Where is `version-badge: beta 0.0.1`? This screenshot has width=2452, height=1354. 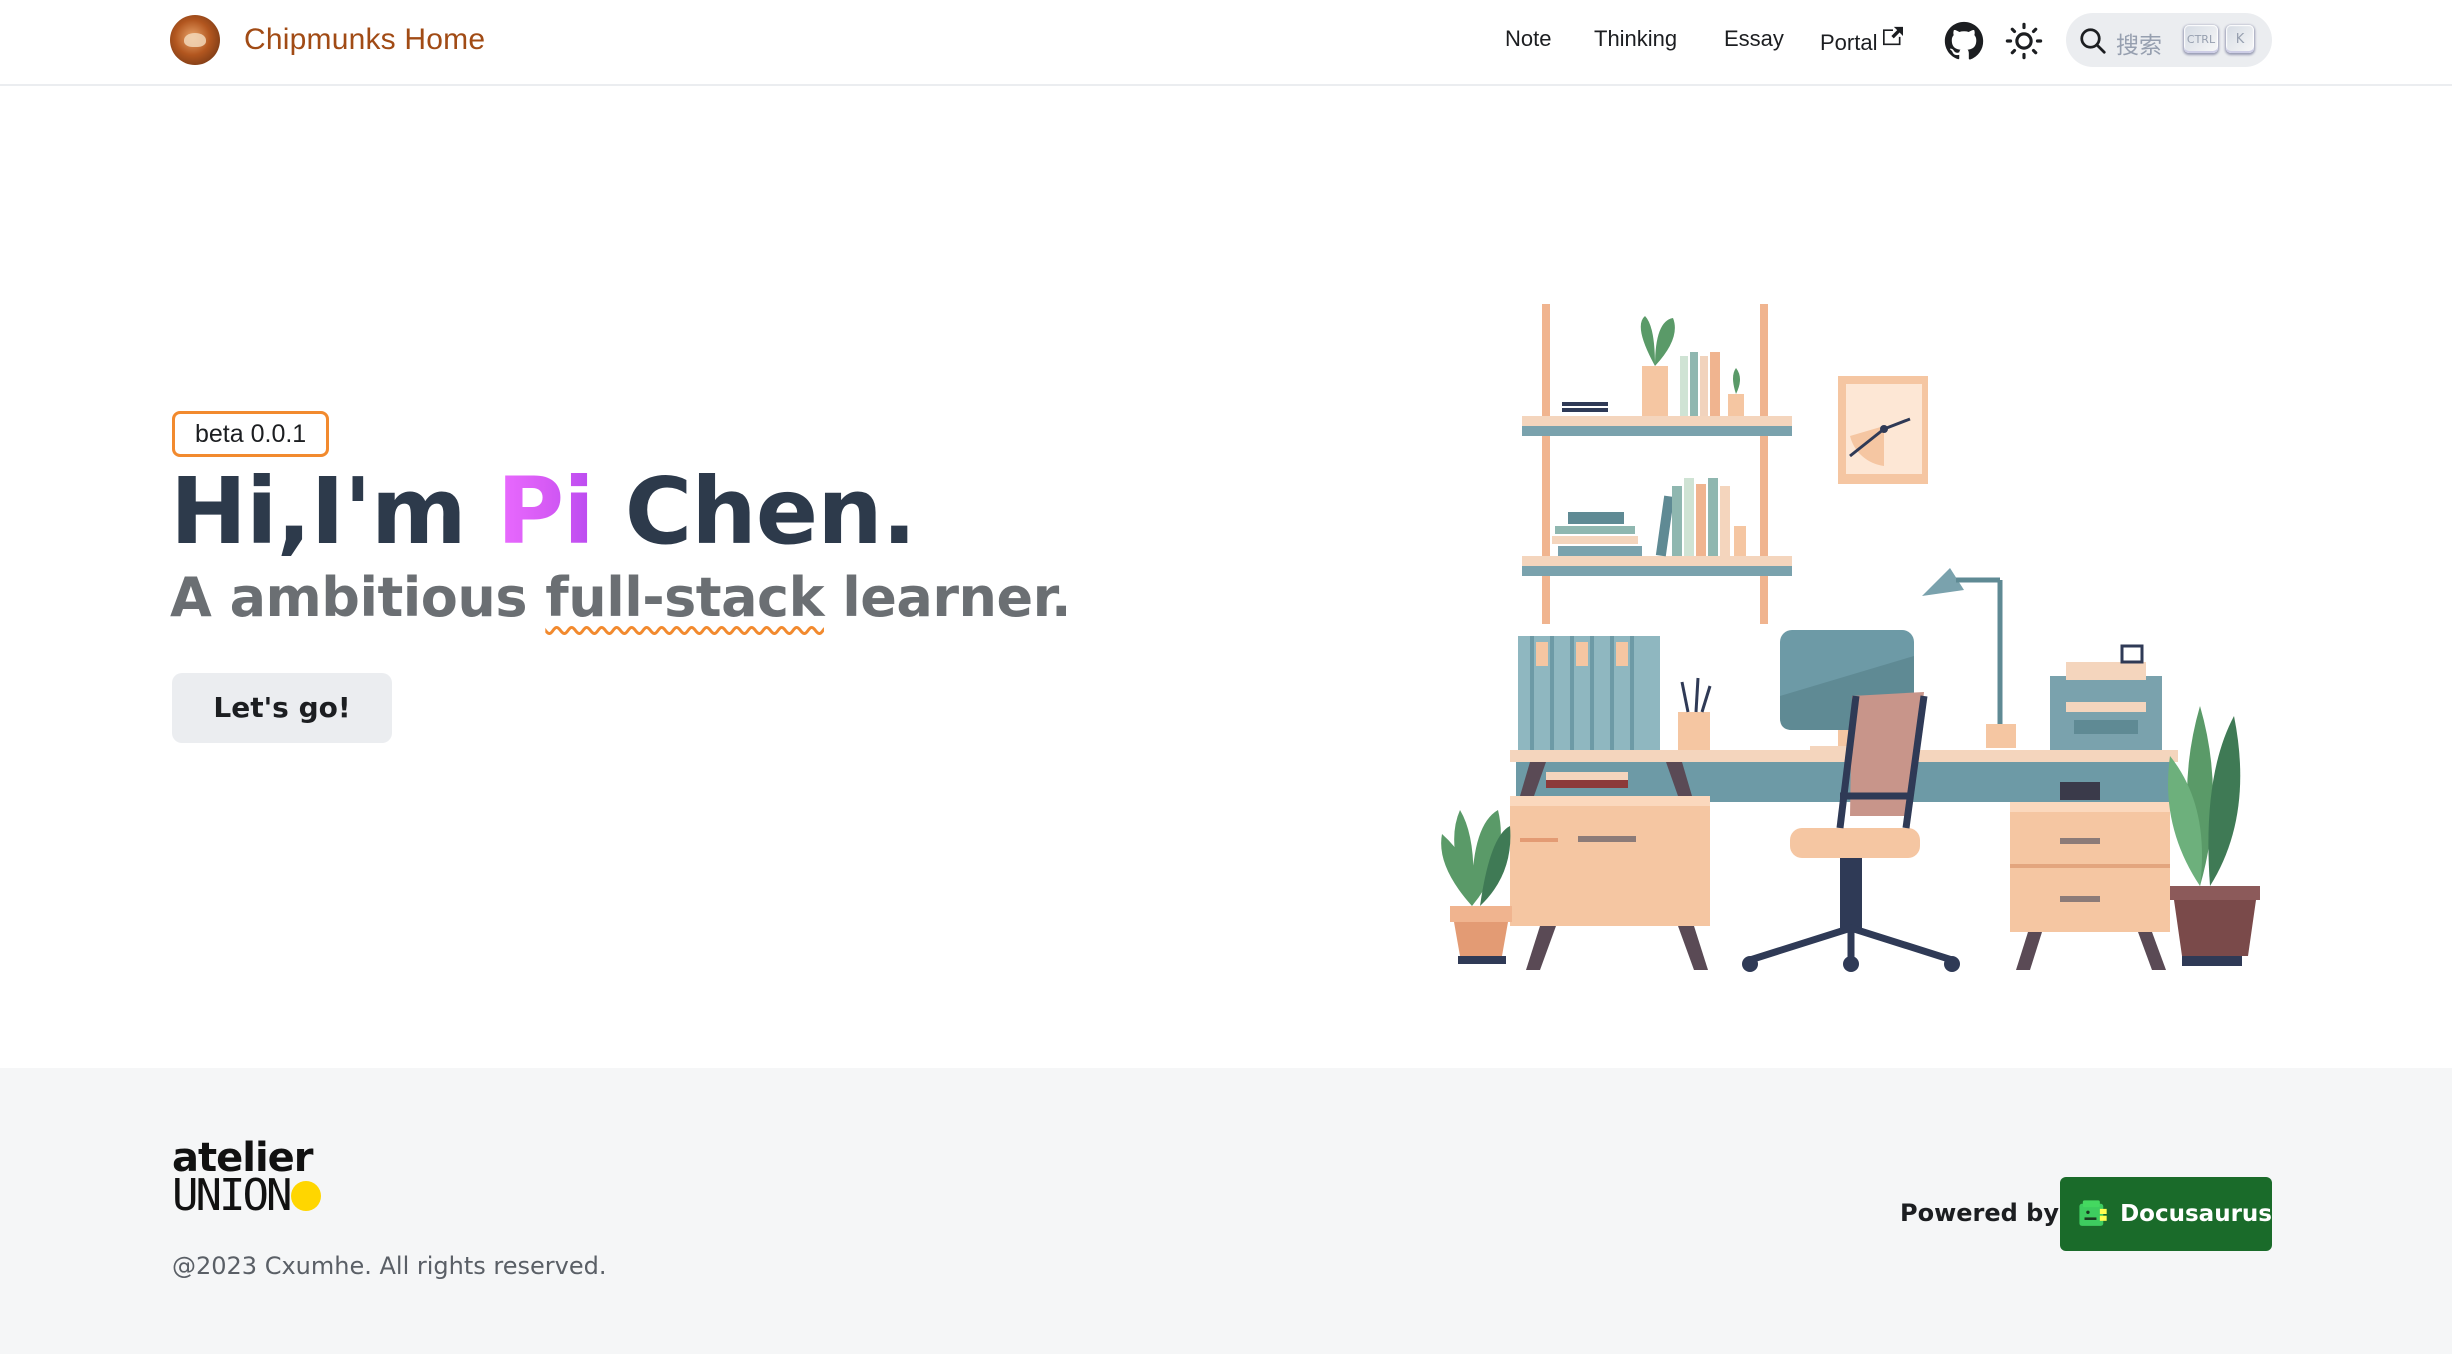
version-badge: beta 0.0.1 is located at coordinates (251, 434).